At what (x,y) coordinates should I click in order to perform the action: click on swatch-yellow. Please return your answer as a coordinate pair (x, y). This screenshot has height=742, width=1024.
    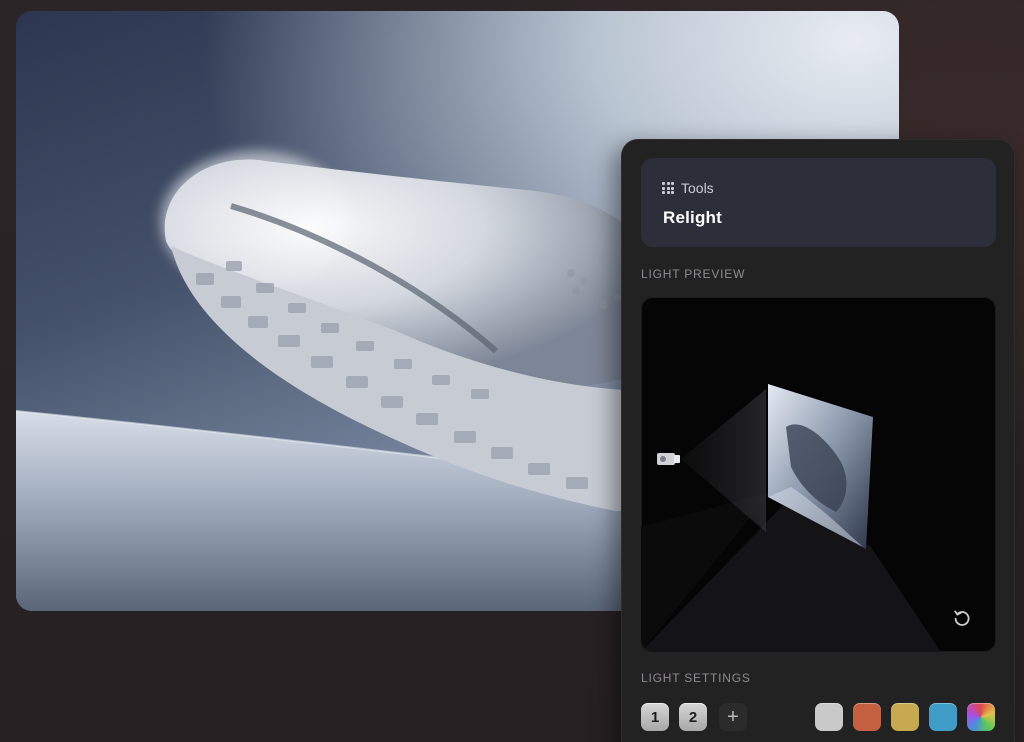
    Looking at the image, I should click on (905, 717).